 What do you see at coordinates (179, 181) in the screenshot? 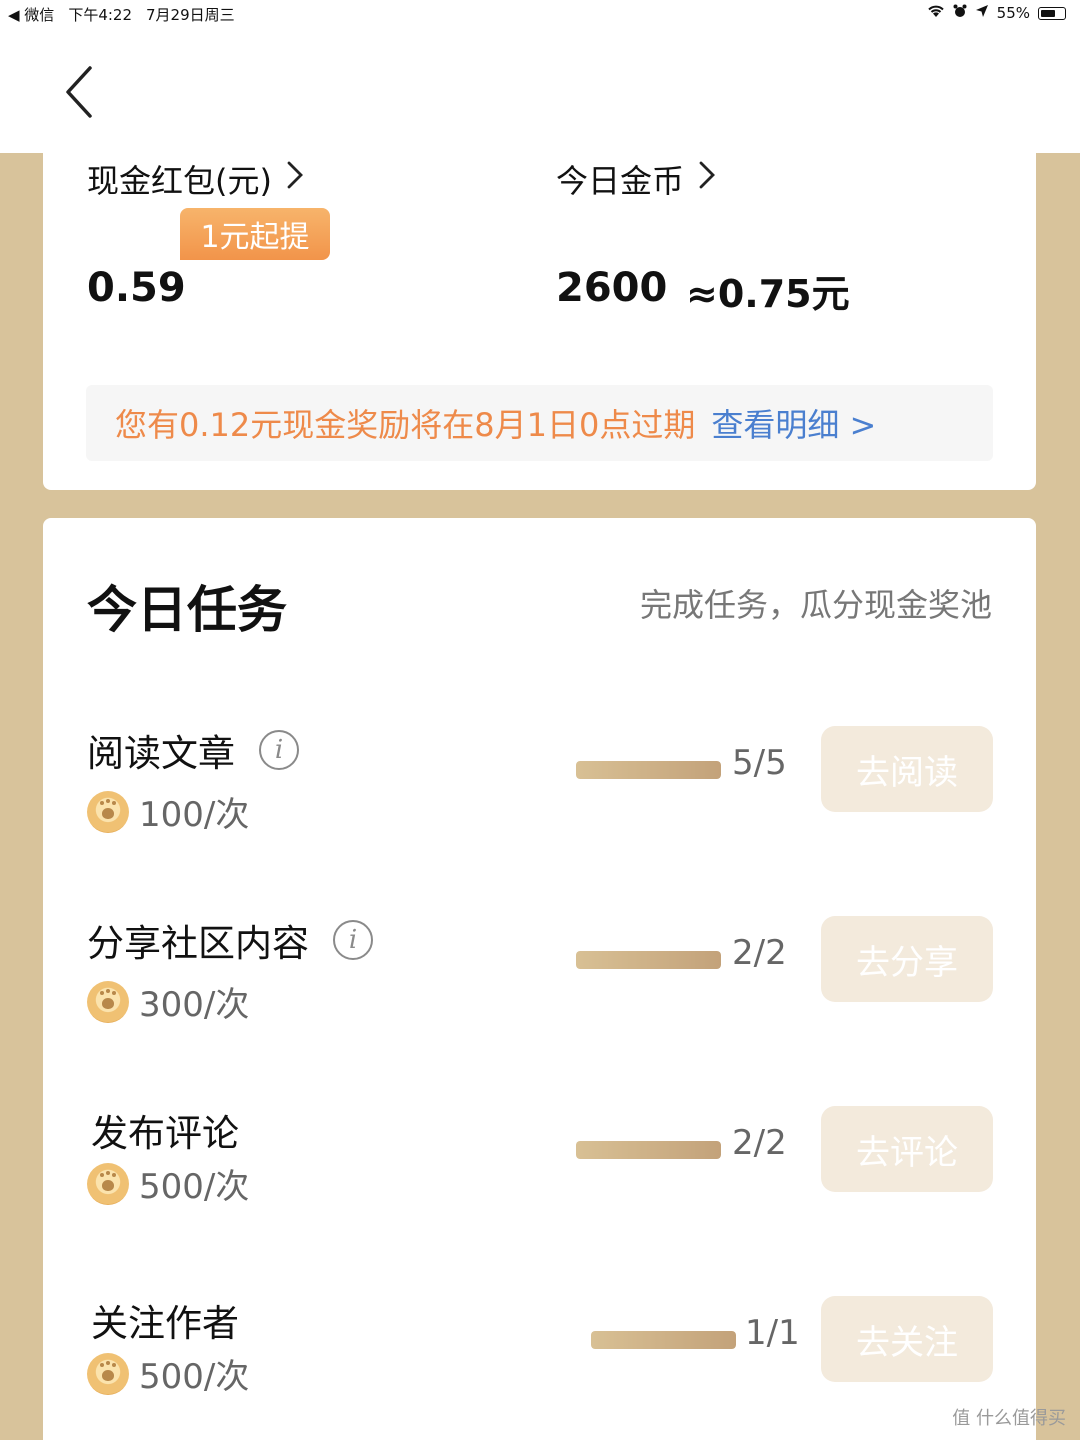
I see `cash-label: 现金红包(元)` at bounding box center [179, 181].